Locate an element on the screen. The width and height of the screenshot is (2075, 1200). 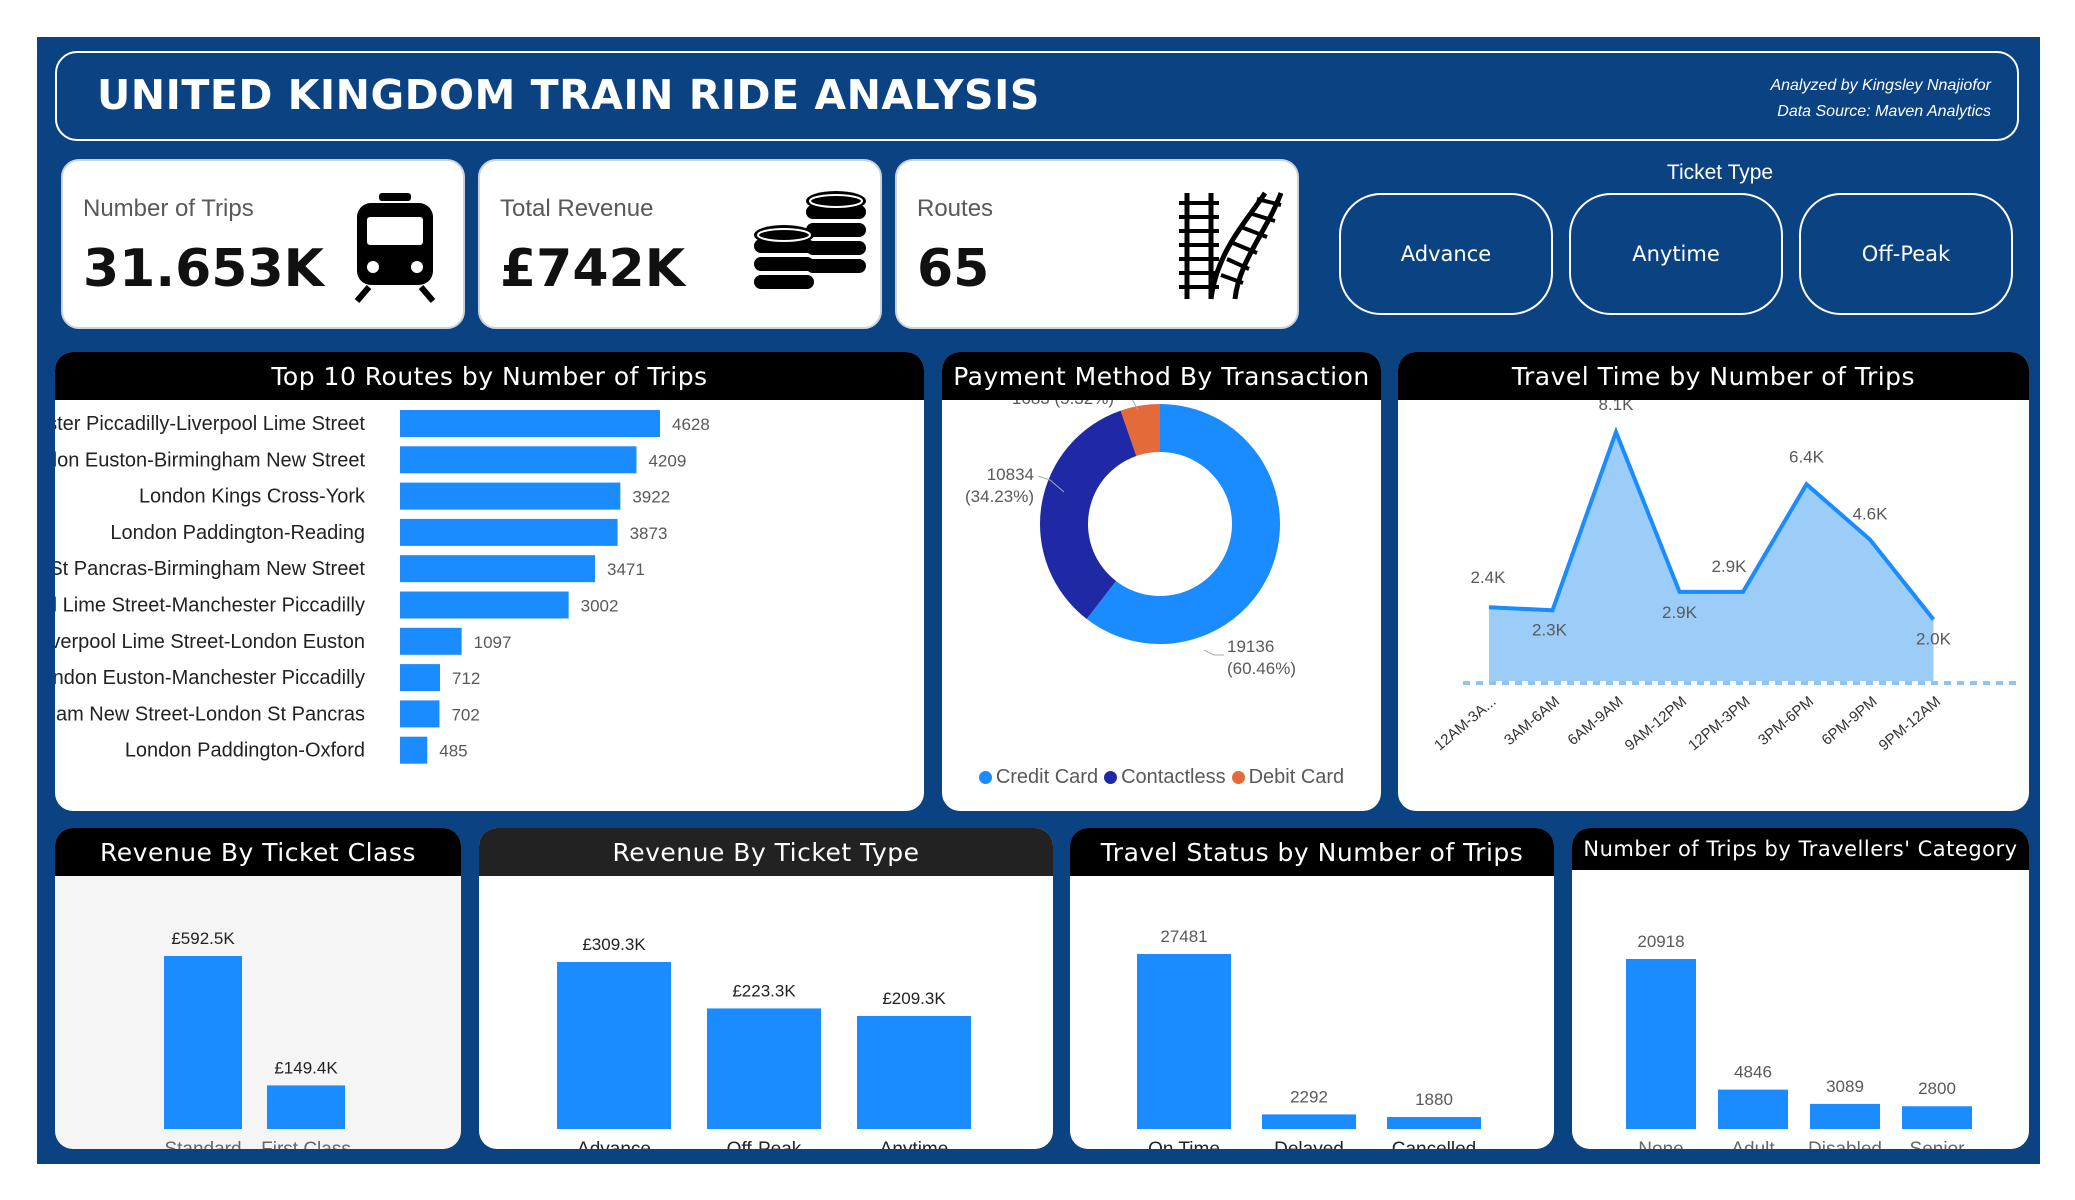
rail-tracks-icon is located at coordinates (1231, 245).